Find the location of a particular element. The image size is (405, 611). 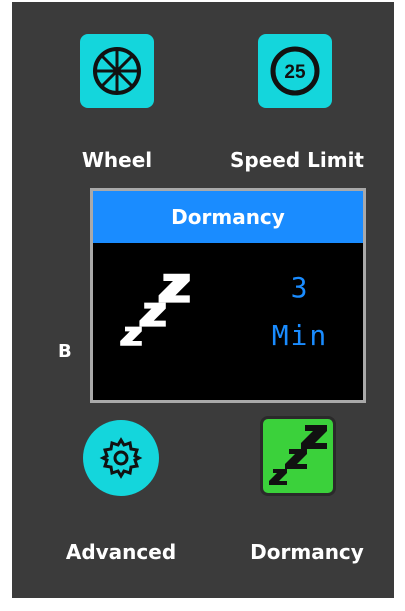

speed-limit-button: 25 is located at coordinates (295, 71).